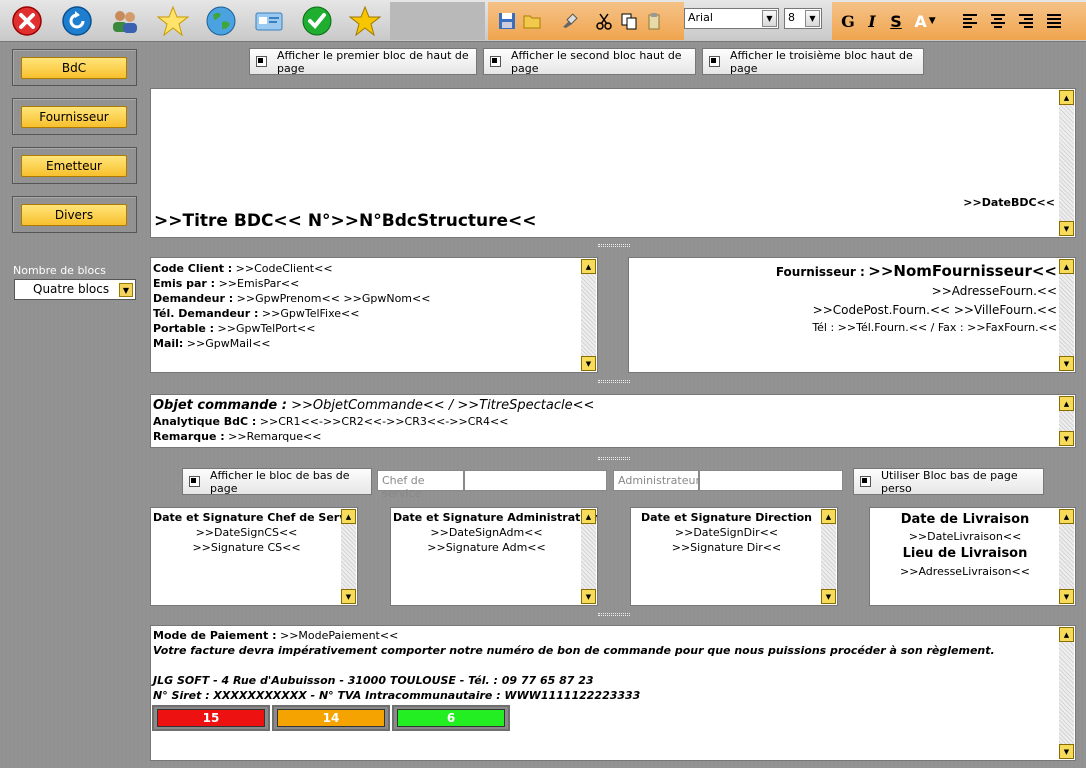 This screenshot has width=1086, height=768. What do you see at coordinates (363, 61) in the screenshot?
I see `toggle-first-header-block: Afficher le premier bloc de haut de page` at bounding box center [363, 61].